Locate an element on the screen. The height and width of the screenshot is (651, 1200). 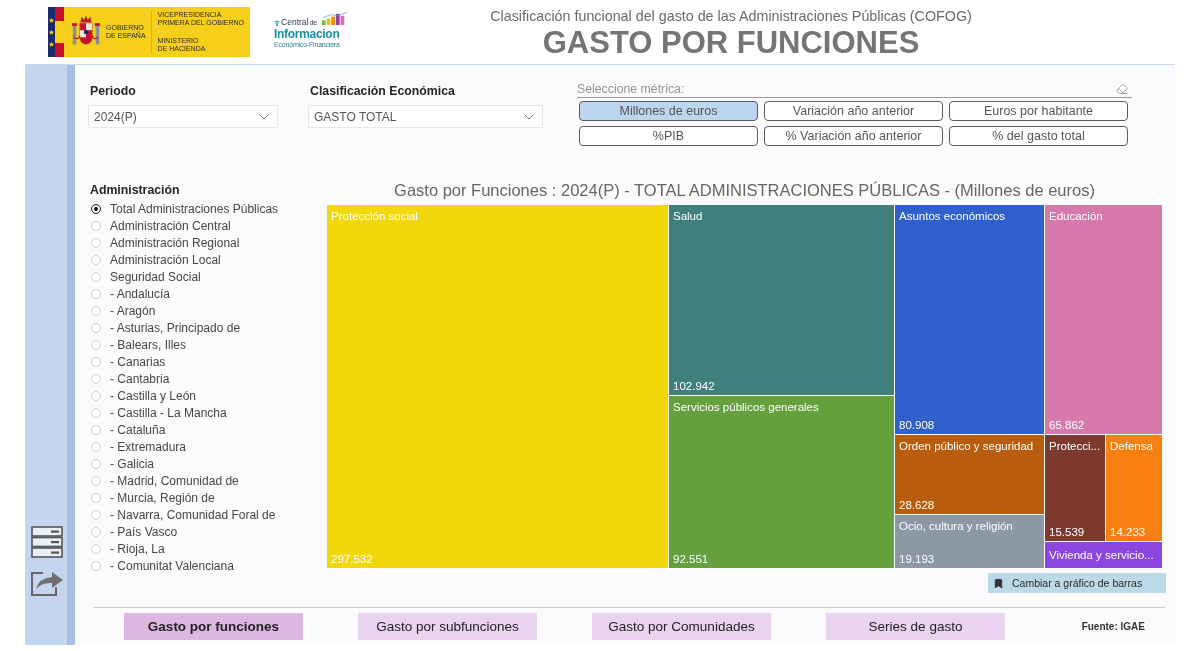
tile-label: Defensa is located at coordinates (1131, 446).